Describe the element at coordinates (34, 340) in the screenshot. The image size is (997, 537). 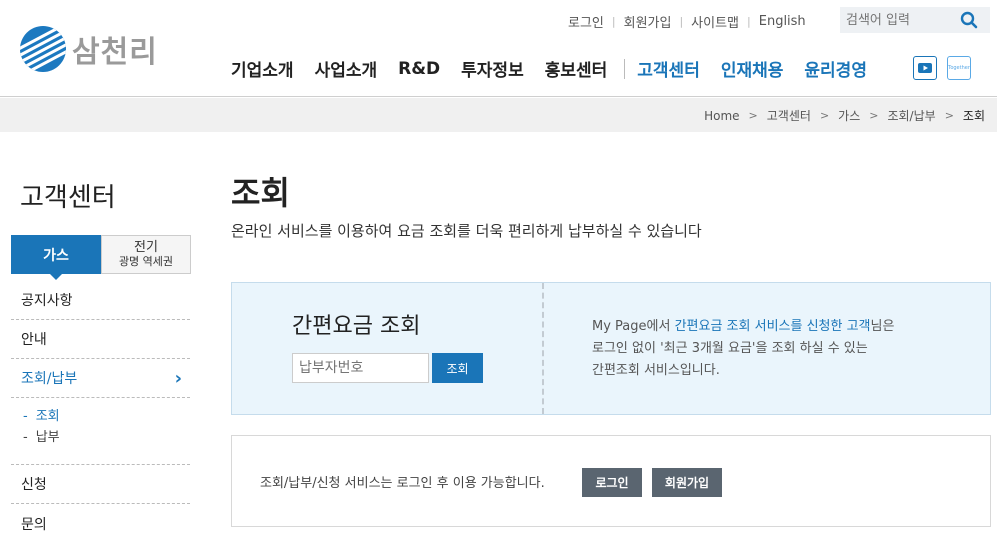
I see `sidebar-item-label: 안내` at that location.